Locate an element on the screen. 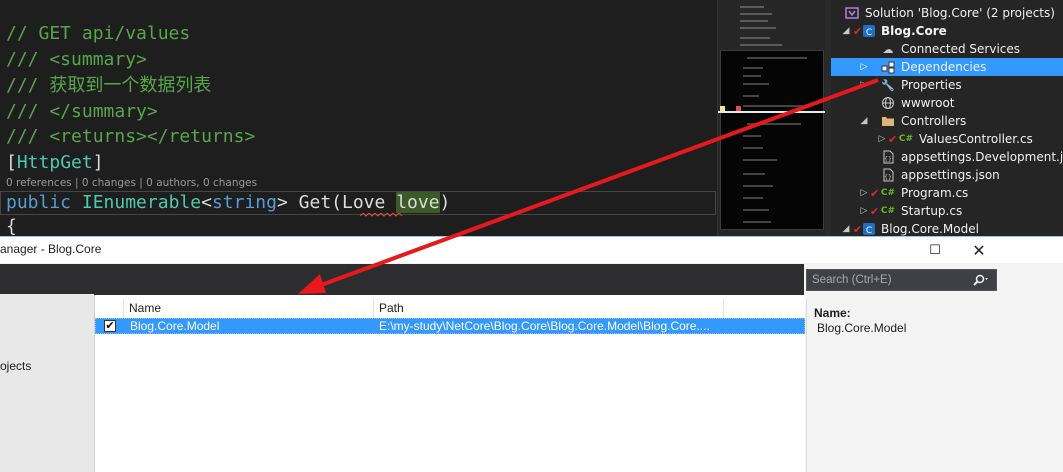  code-doc-comment-line: /// </summary> is located at coordinates (82, 111).